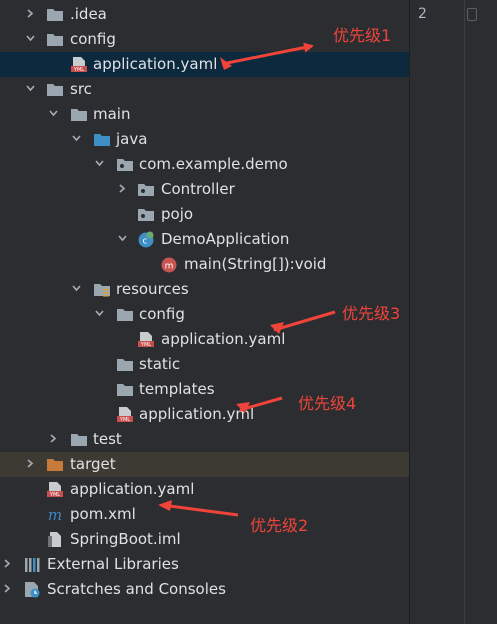 This screenshot has width=497, height=624. What do you see at coordinates (279, 525) in the screenshot?
I see `annotation-label: 优先级2` at bounding box center [279, 525].